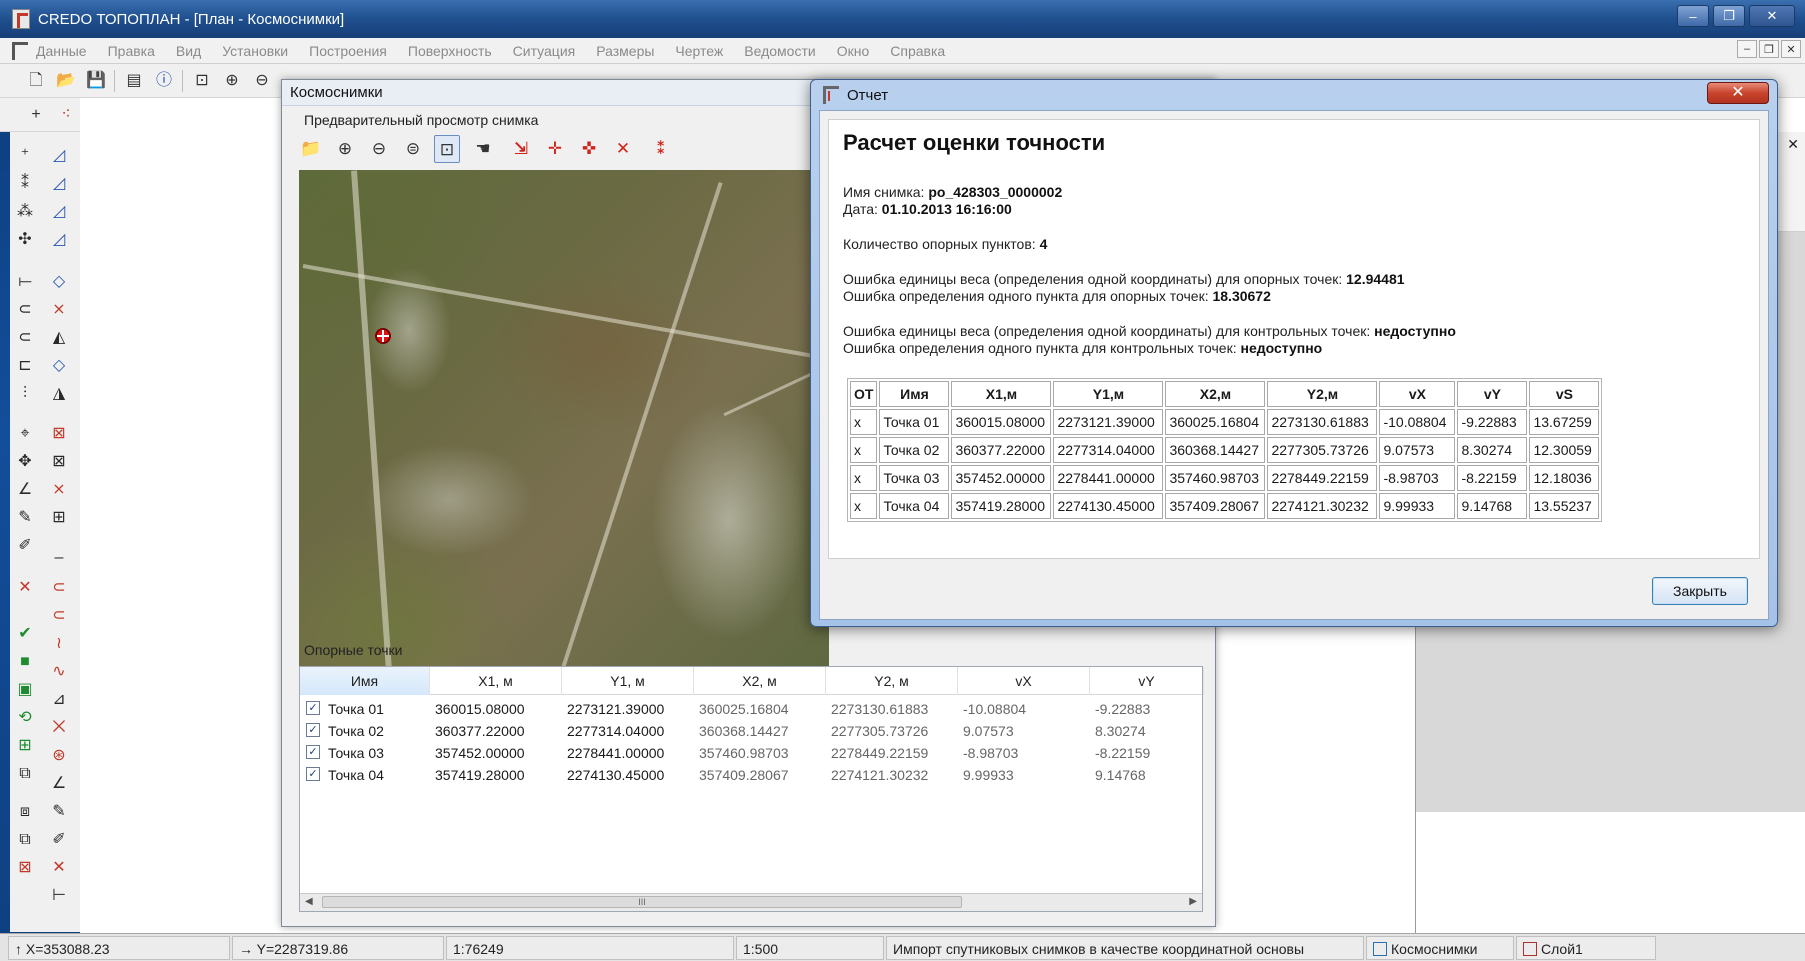  I want to click on polygon-tool-4-icon: ◿, so click(59, 240).